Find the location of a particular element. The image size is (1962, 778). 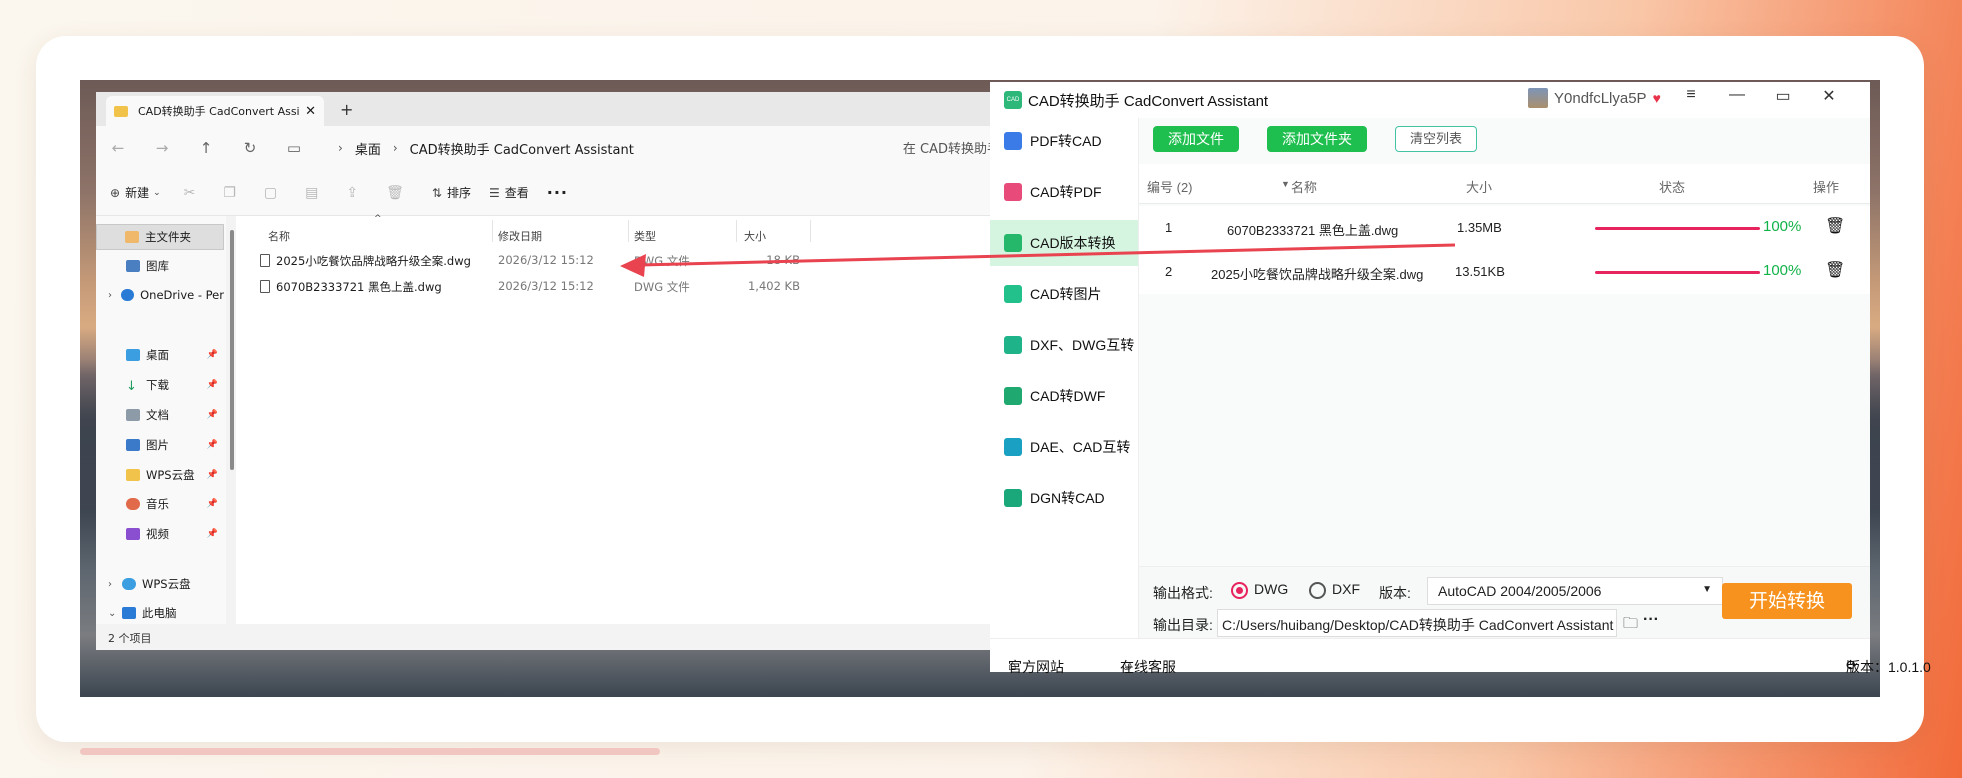

cut-icon: ✂ is located at coordinates (190, 193).